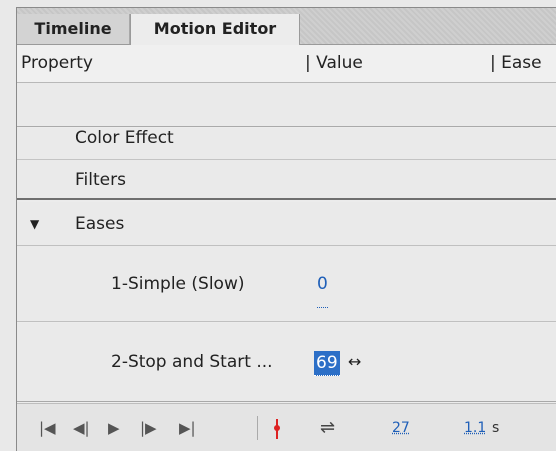 Image resolution: width=556 pixels, height=451 pixels. Describe the element at coordinates (178, 284) in the screenshot. I see `ease-name-label: 1-Simple (Slow)` at that location.